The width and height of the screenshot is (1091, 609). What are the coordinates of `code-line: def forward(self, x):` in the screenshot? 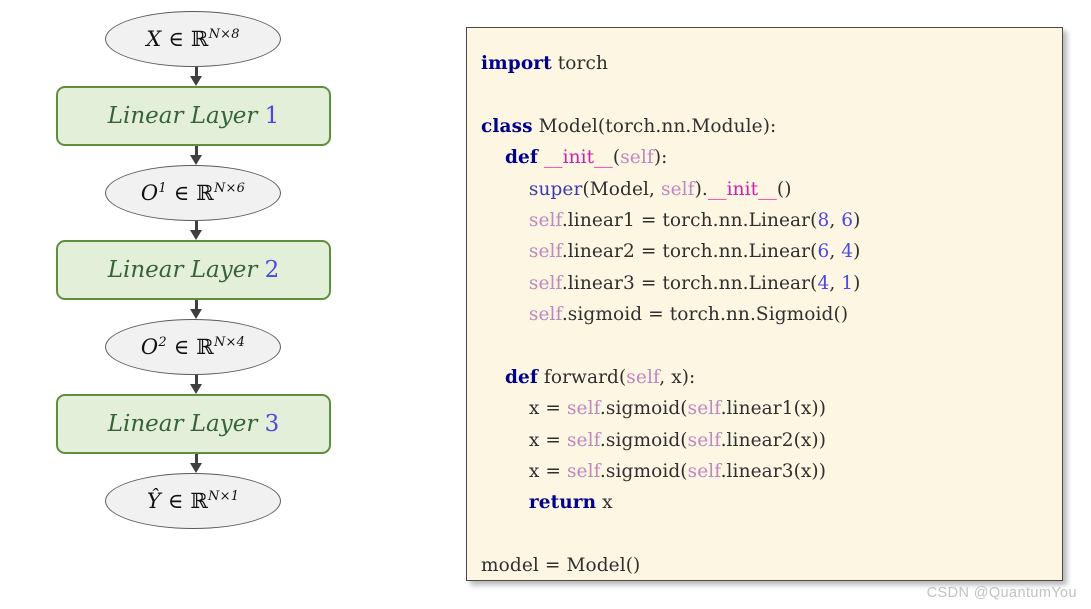 It's located at (771, 377).